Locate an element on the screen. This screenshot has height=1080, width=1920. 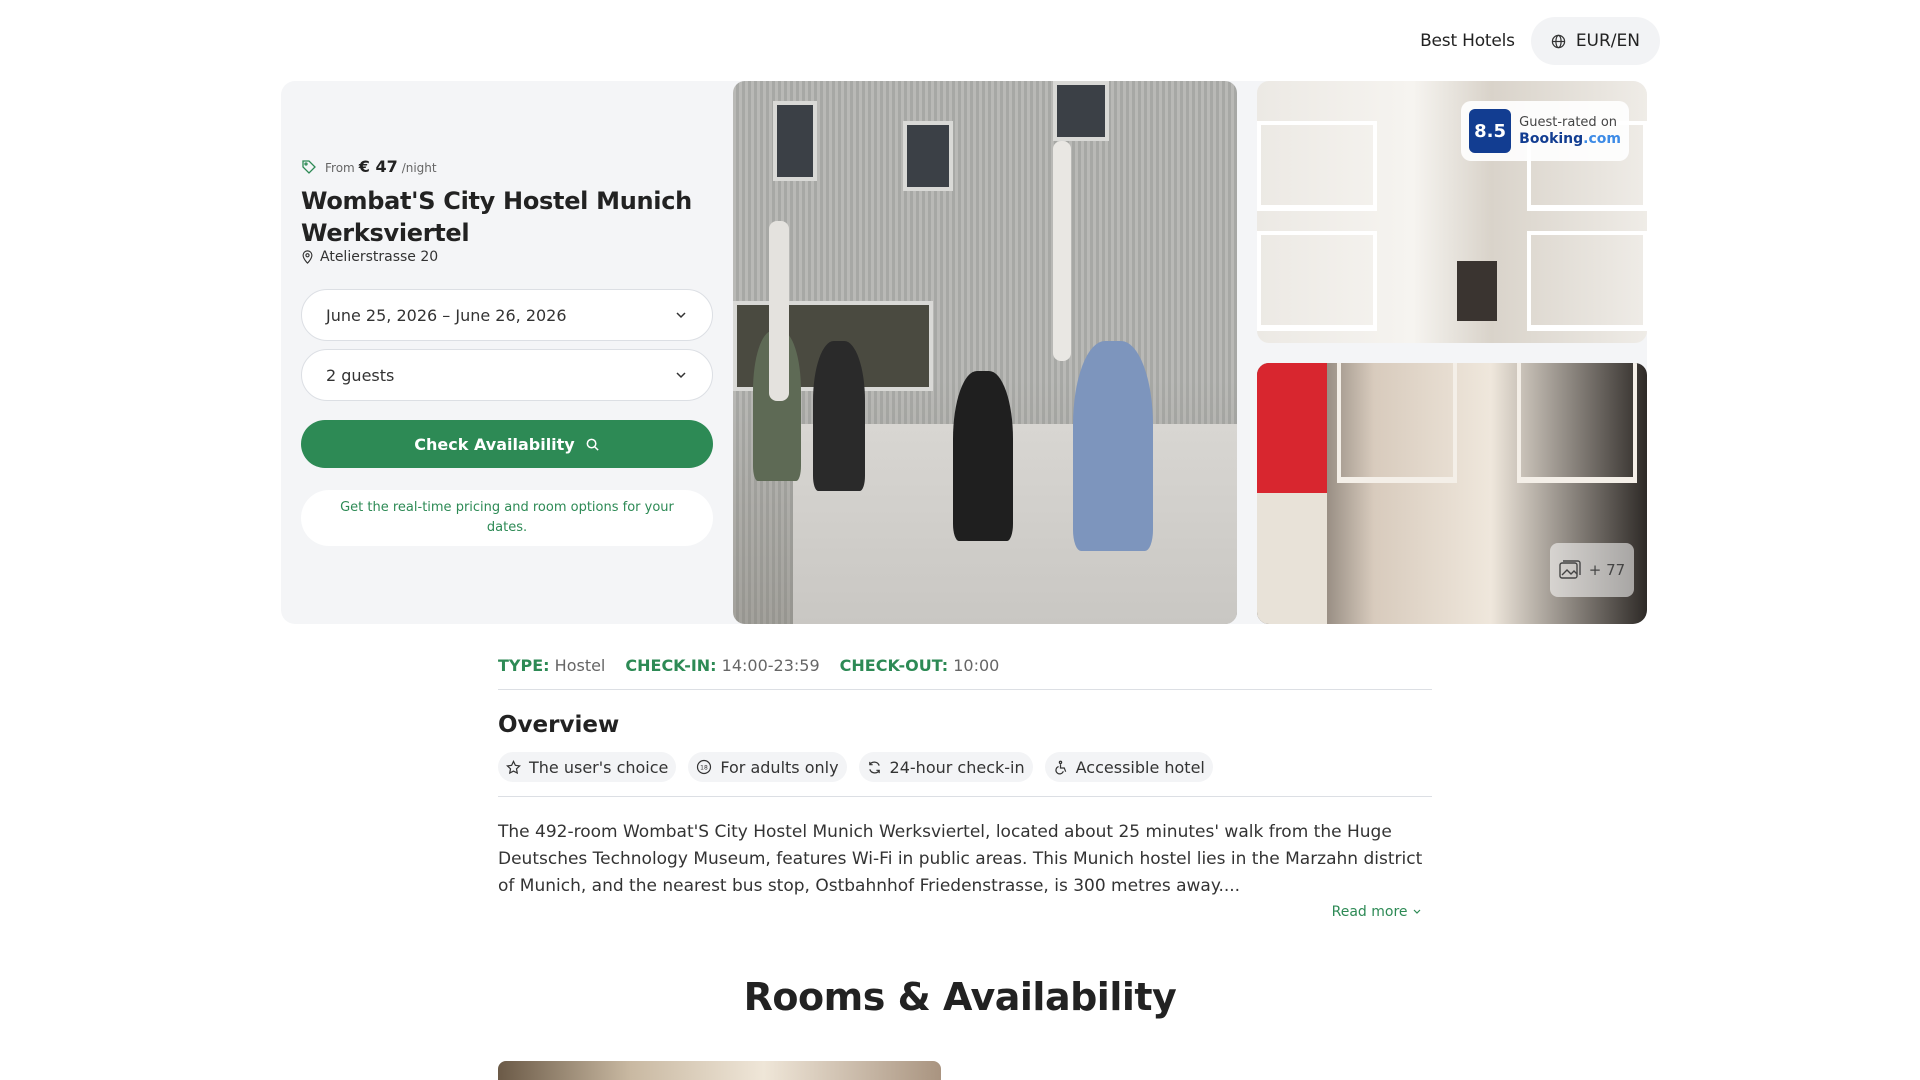
more-photos-count: + 77 is located at coordinates (1607, 570).